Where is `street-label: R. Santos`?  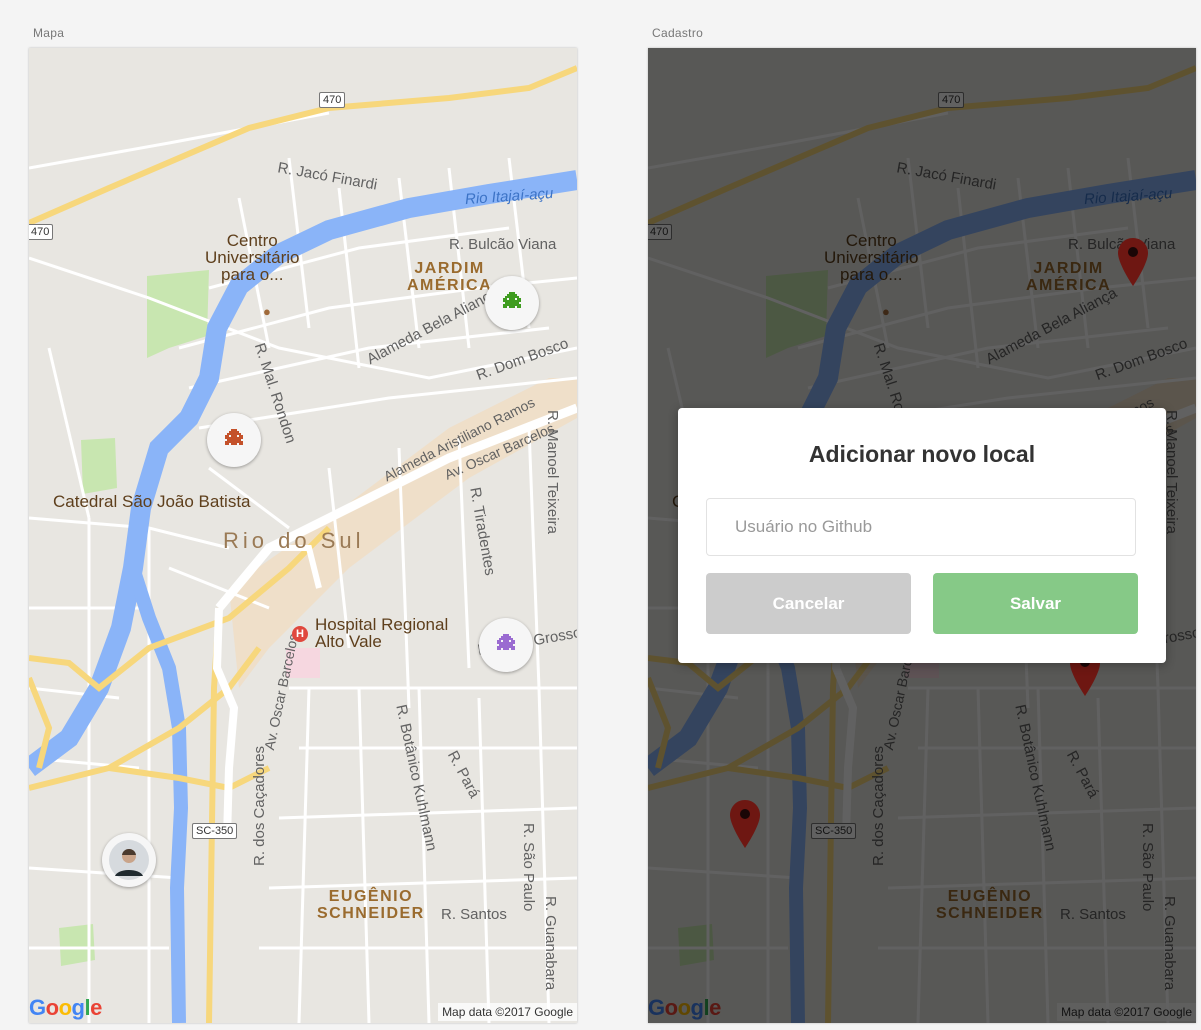 street-label: R. Santos is located at coordinates (474, 914).